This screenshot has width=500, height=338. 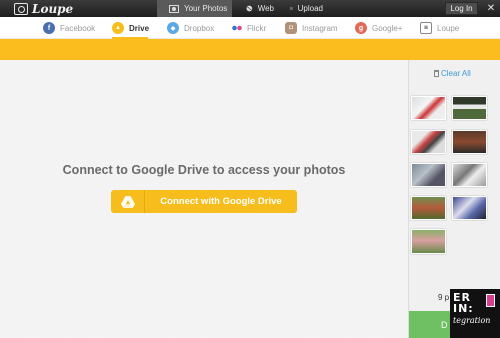 What do you see at coordinates (199, 28) in the screenshot?
I see `source-label: Dropbox` at bounding box center [199, 28].